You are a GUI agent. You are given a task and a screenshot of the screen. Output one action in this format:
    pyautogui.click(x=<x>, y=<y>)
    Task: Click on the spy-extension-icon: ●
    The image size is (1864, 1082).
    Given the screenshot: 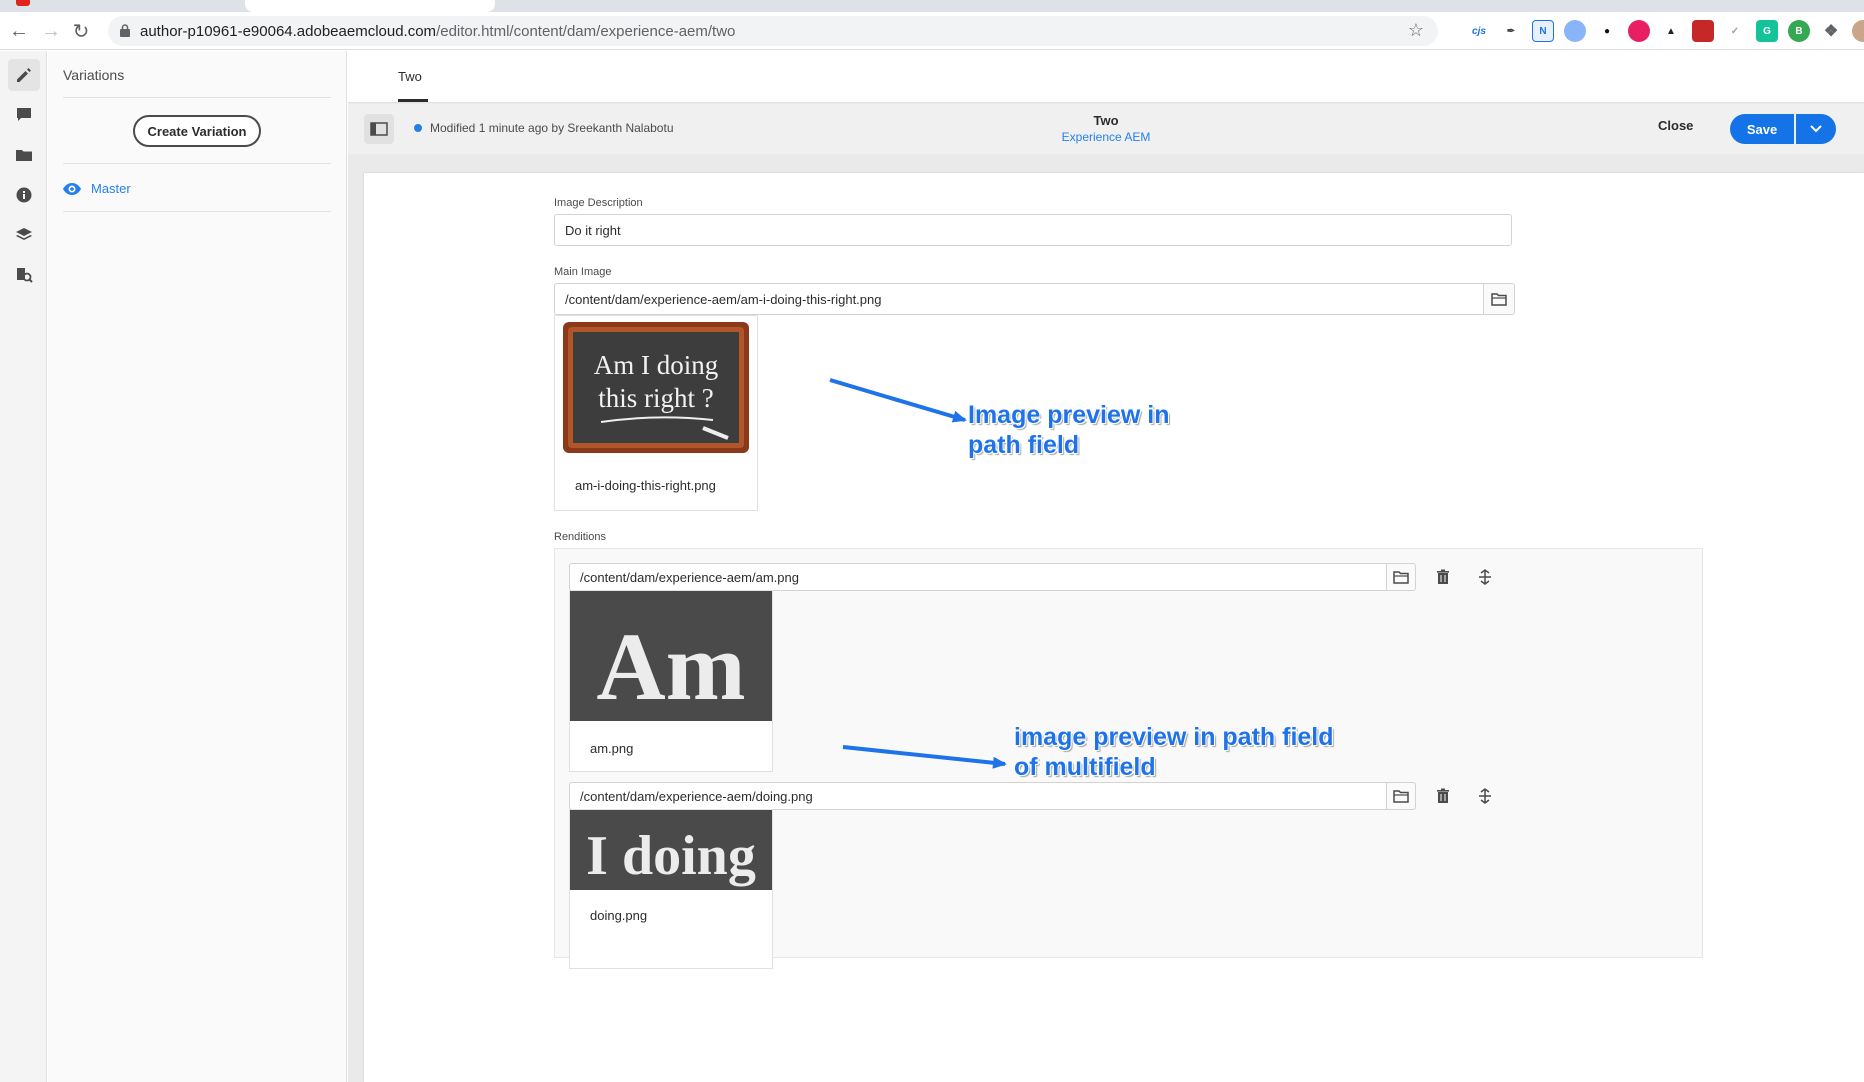 What is the action you would take?
    pyautogui.click(x=1607, y=31)
    